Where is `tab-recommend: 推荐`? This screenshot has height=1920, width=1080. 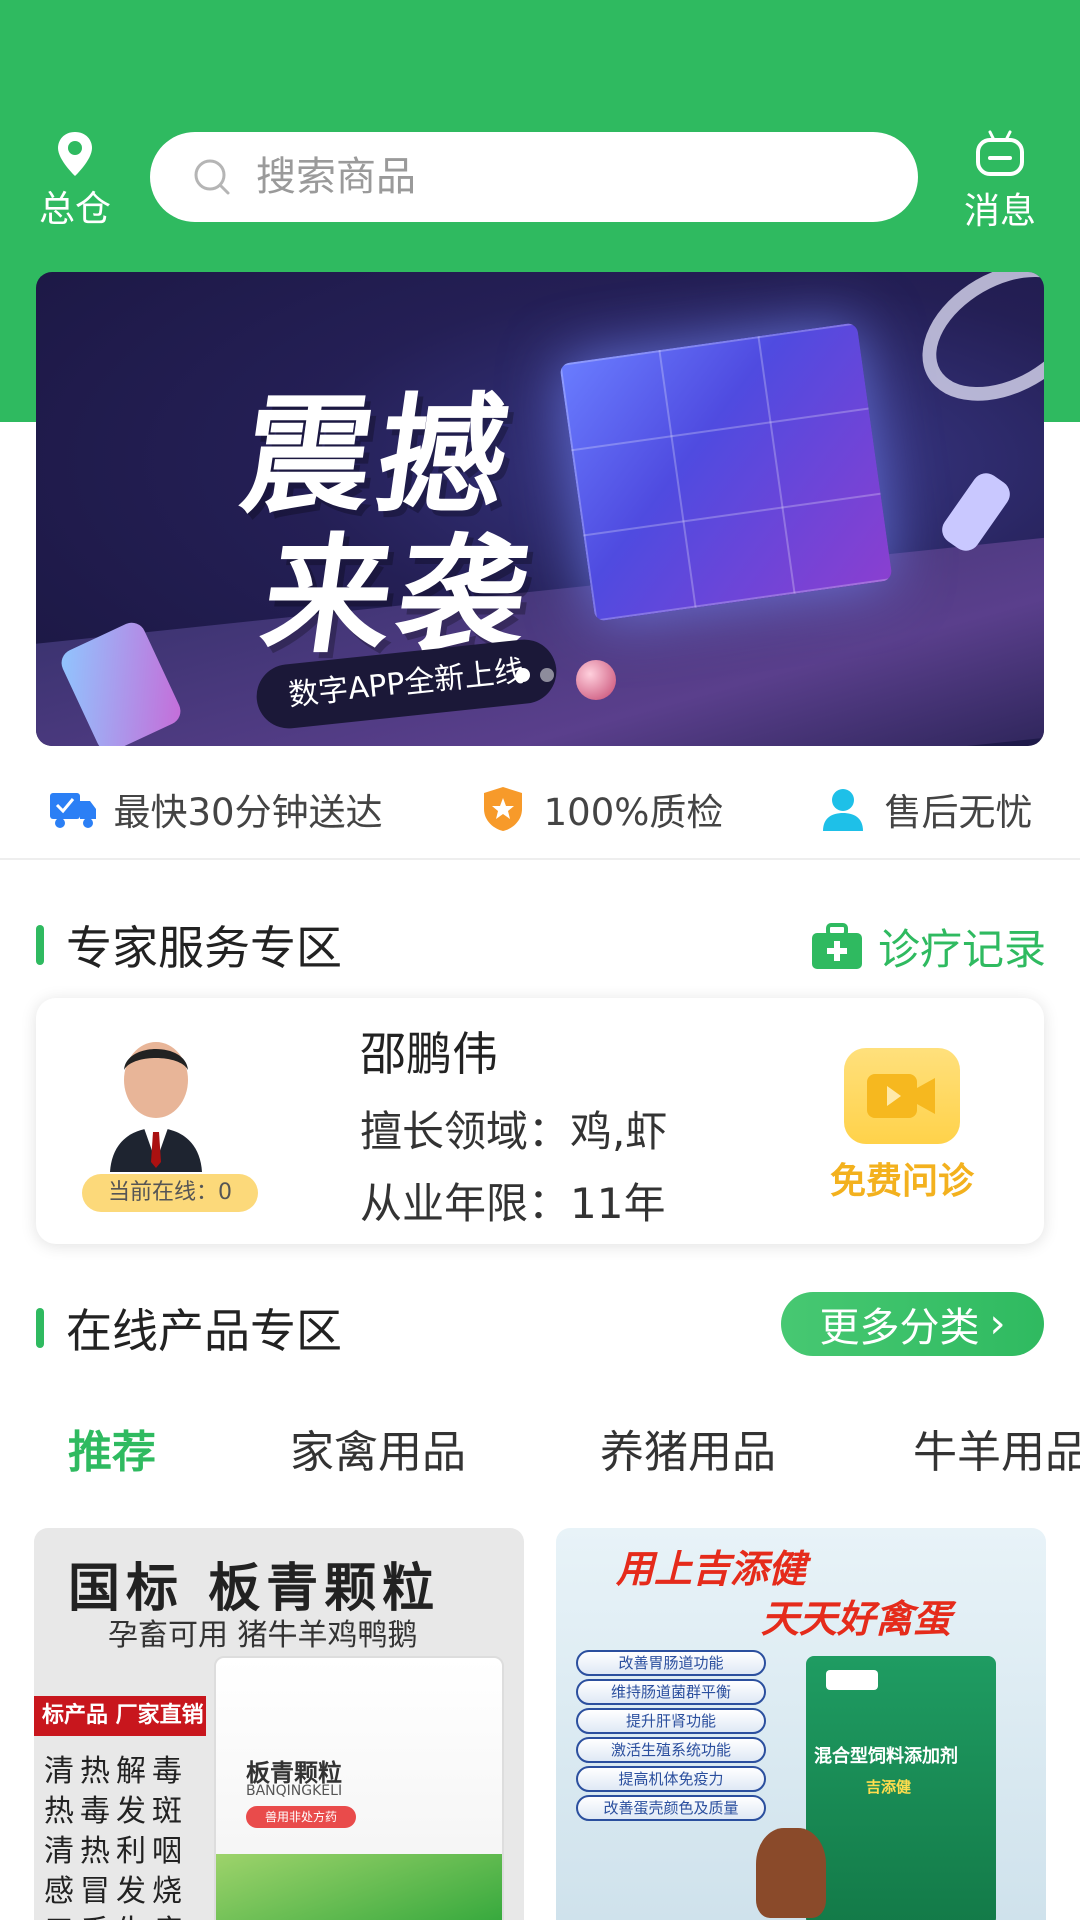 tab-recommend: 推荐 is located at coordinates (112, 1448).